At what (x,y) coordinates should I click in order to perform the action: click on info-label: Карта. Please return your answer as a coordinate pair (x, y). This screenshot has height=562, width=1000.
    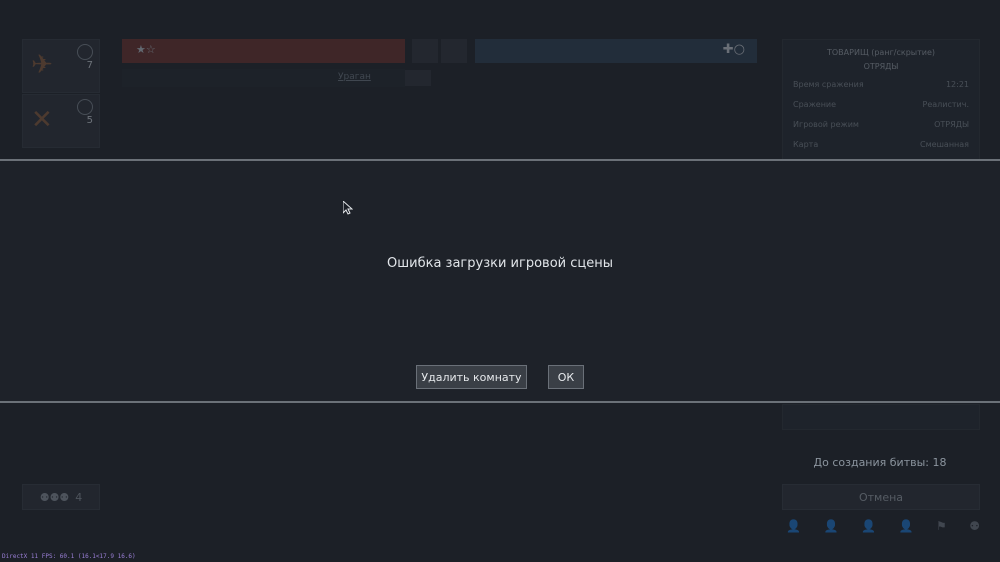
    Looking at the image, I should click on (806, 144).